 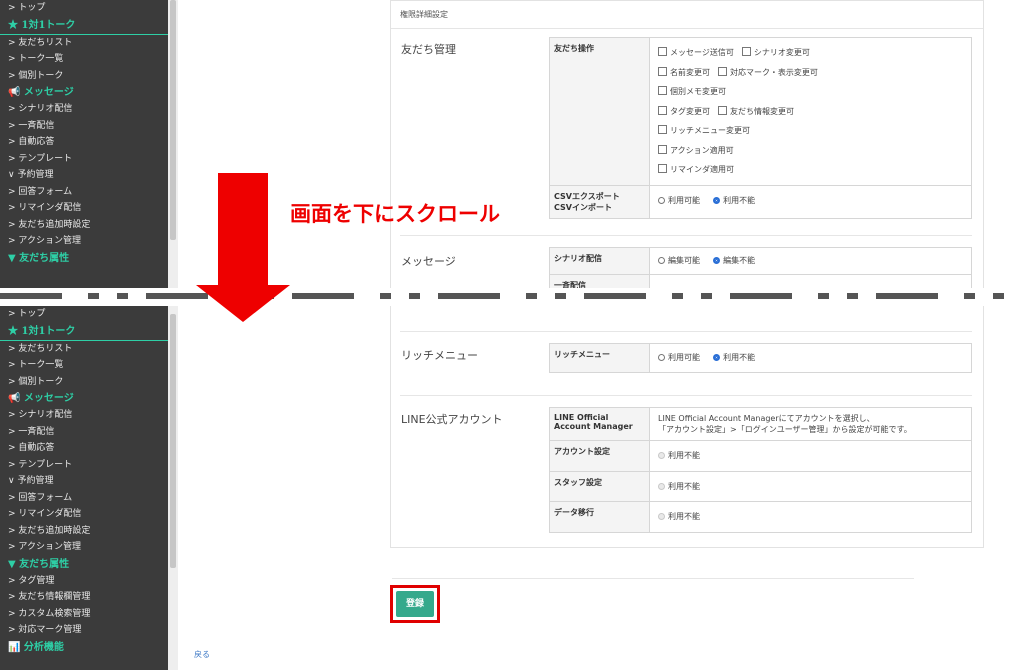 What do you see at coordinates (84, 581) in the screenshot?
I see `sidebar-item: > タグ管理` at bounding box center [84, 581].